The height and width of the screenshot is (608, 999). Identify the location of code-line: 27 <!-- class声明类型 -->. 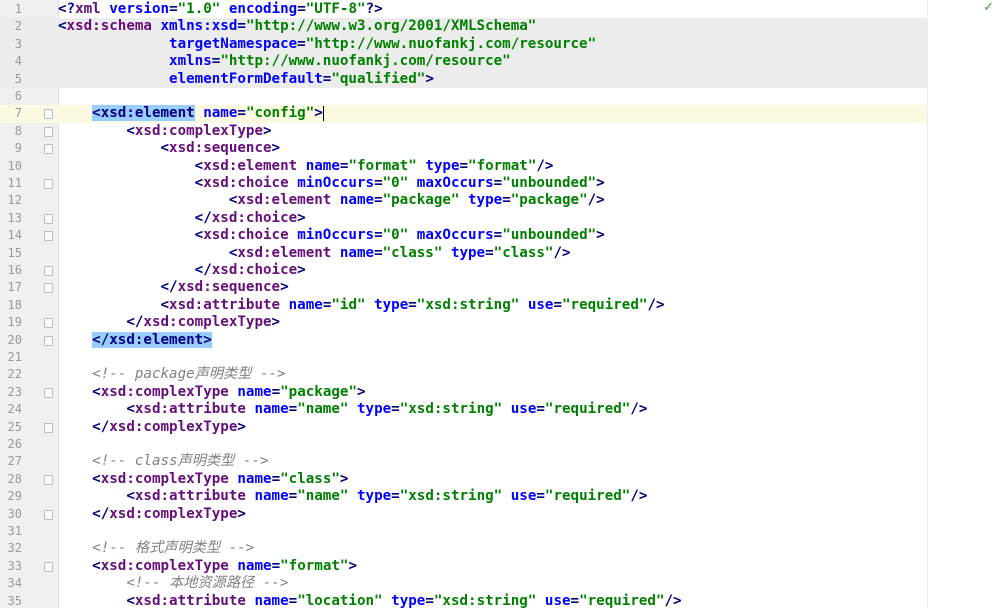
(463, 461).